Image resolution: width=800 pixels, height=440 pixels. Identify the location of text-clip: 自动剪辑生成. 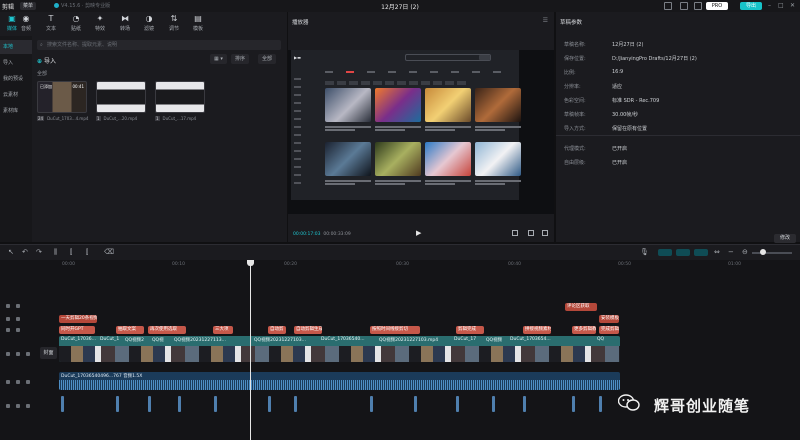
(308, 330).